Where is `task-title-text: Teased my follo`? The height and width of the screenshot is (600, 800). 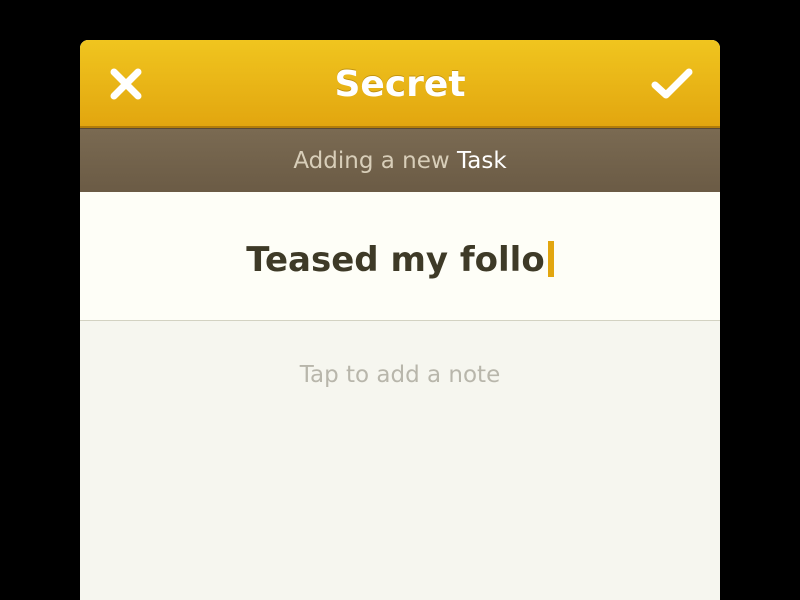 task-title-text: Teased my follo is located at coordinates (395, 260).